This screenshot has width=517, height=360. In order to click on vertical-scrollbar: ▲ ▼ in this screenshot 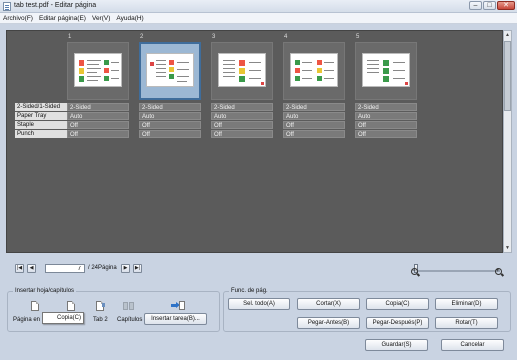, I will do `click(507, 141)`.